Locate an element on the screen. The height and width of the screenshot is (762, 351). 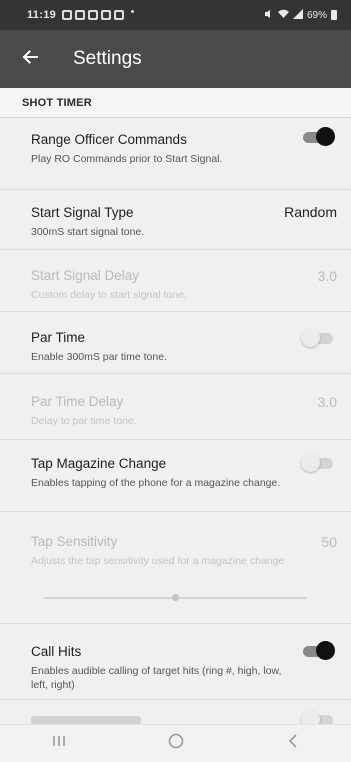
pref-summary: Delay to par time tone. is located at coordinates (84, 421).